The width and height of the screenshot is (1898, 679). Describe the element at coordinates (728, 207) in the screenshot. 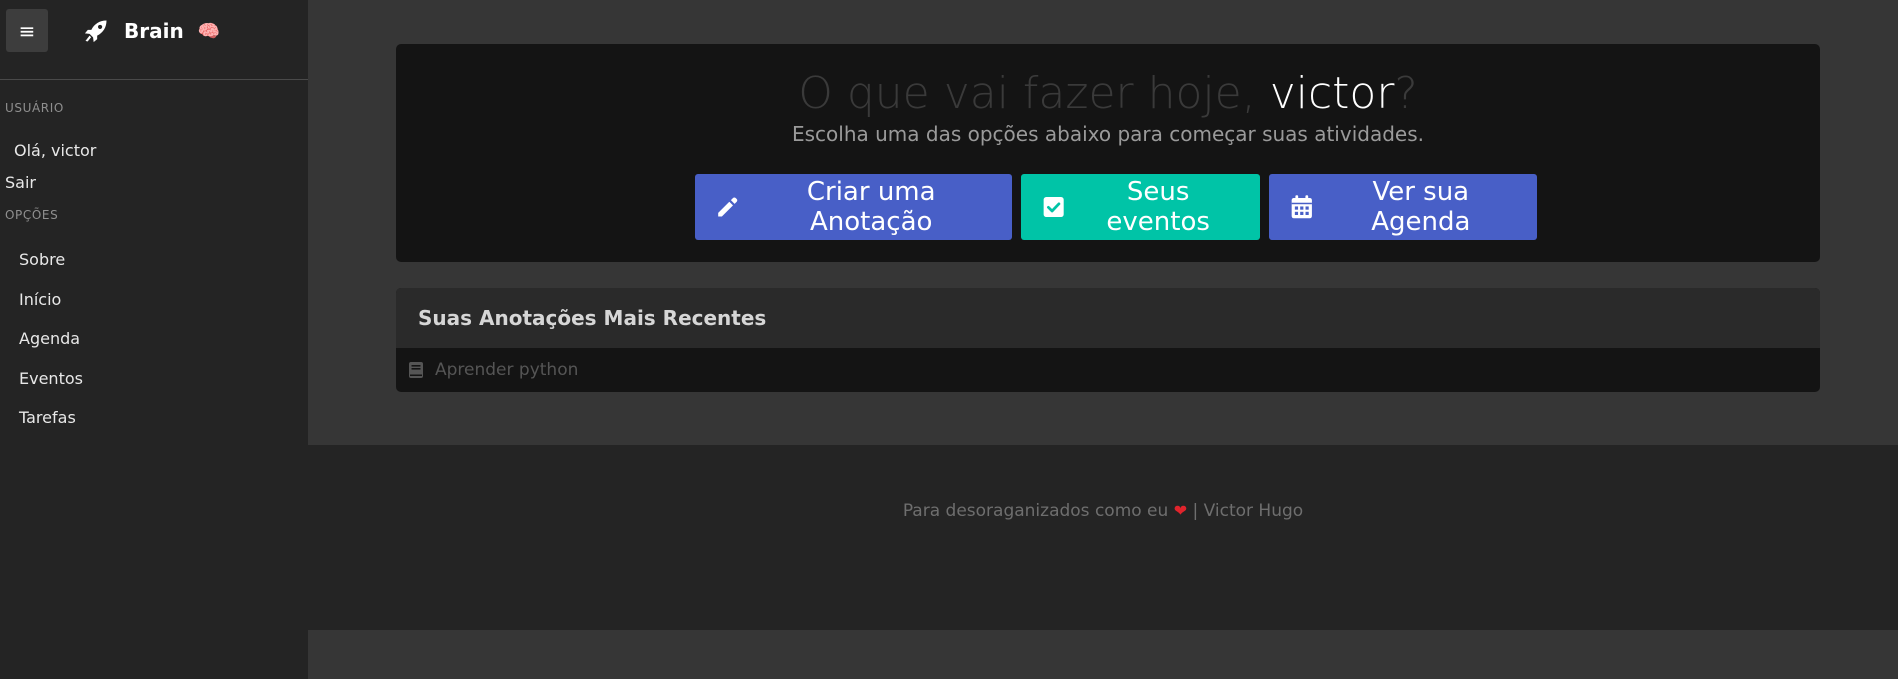

I see `pencil-icon` at that location.